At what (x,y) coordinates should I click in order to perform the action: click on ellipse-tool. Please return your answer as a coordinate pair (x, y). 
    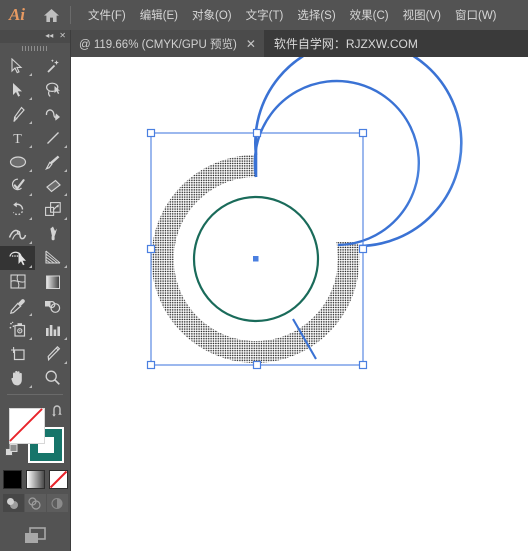
    Looking at the image, I should click on (17, 162).